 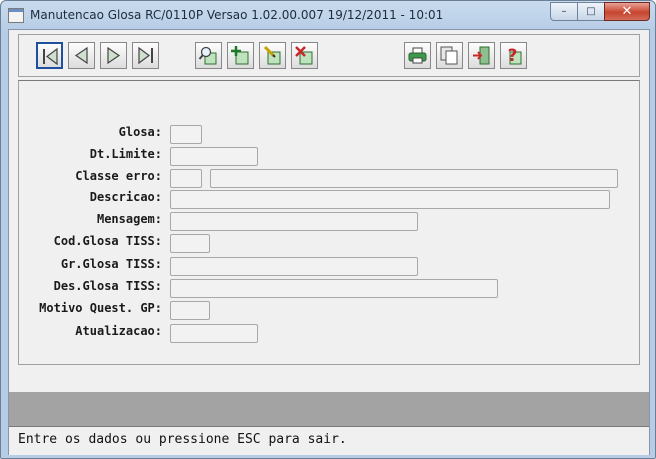 I want to click on dt-limite-label: Dt.Limite:, so click(x=125, y=154).